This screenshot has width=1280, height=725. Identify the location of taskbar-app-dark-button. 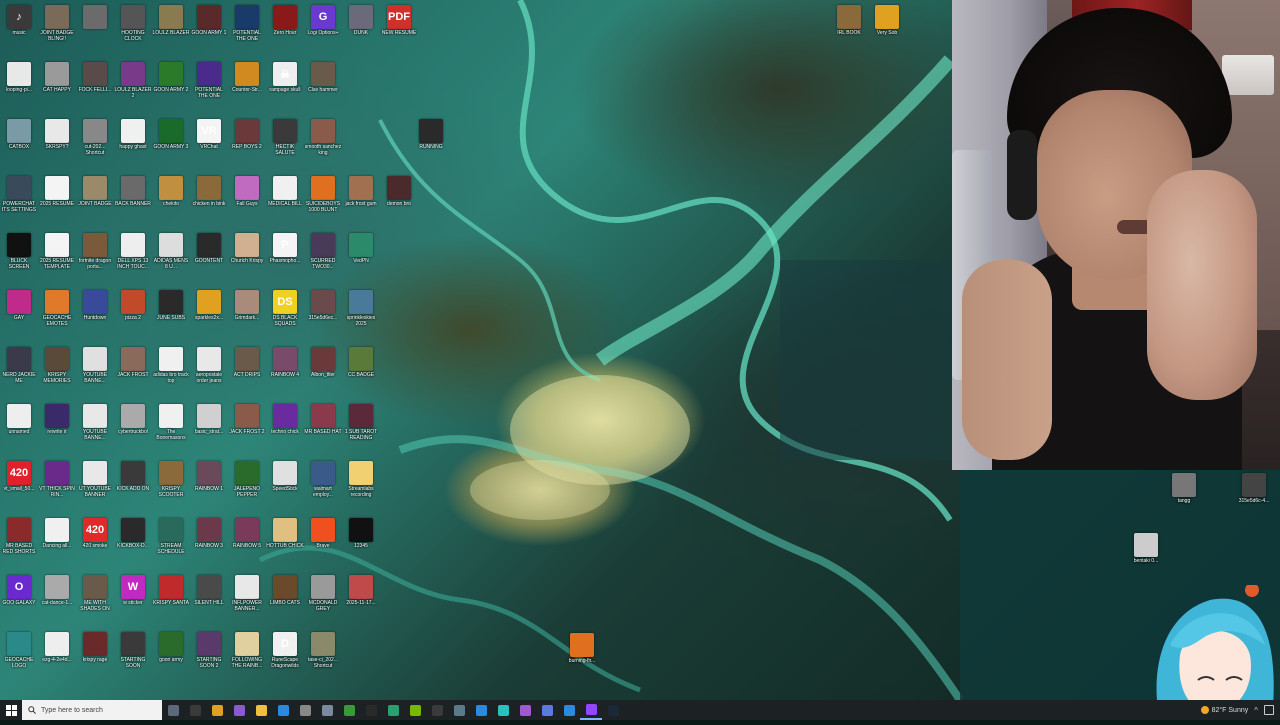
(371, 710).